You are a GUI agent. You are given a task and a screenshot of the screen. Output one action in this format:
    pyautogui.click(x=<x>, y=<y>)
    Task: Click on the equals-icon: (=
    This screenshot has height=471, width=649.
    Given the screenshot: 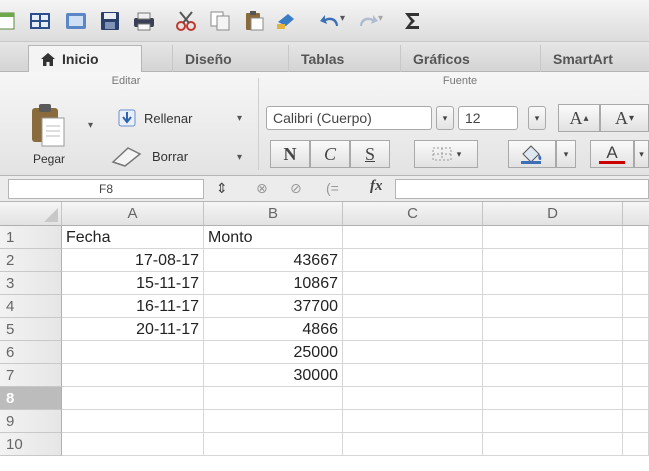 What is the action you would take?
    pyautogui.click(x=332, y=188)
    